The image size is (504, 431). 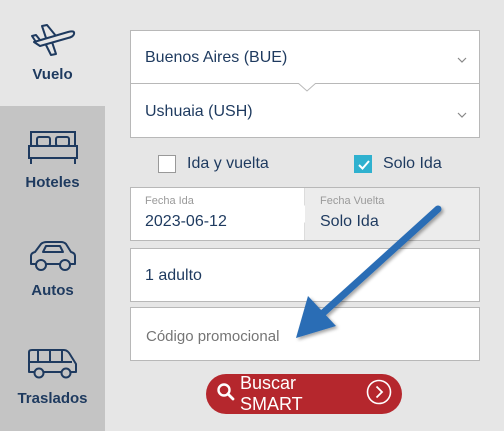 I want to click on sidebar-item-autos: Autos, so click(x=52, y=269).